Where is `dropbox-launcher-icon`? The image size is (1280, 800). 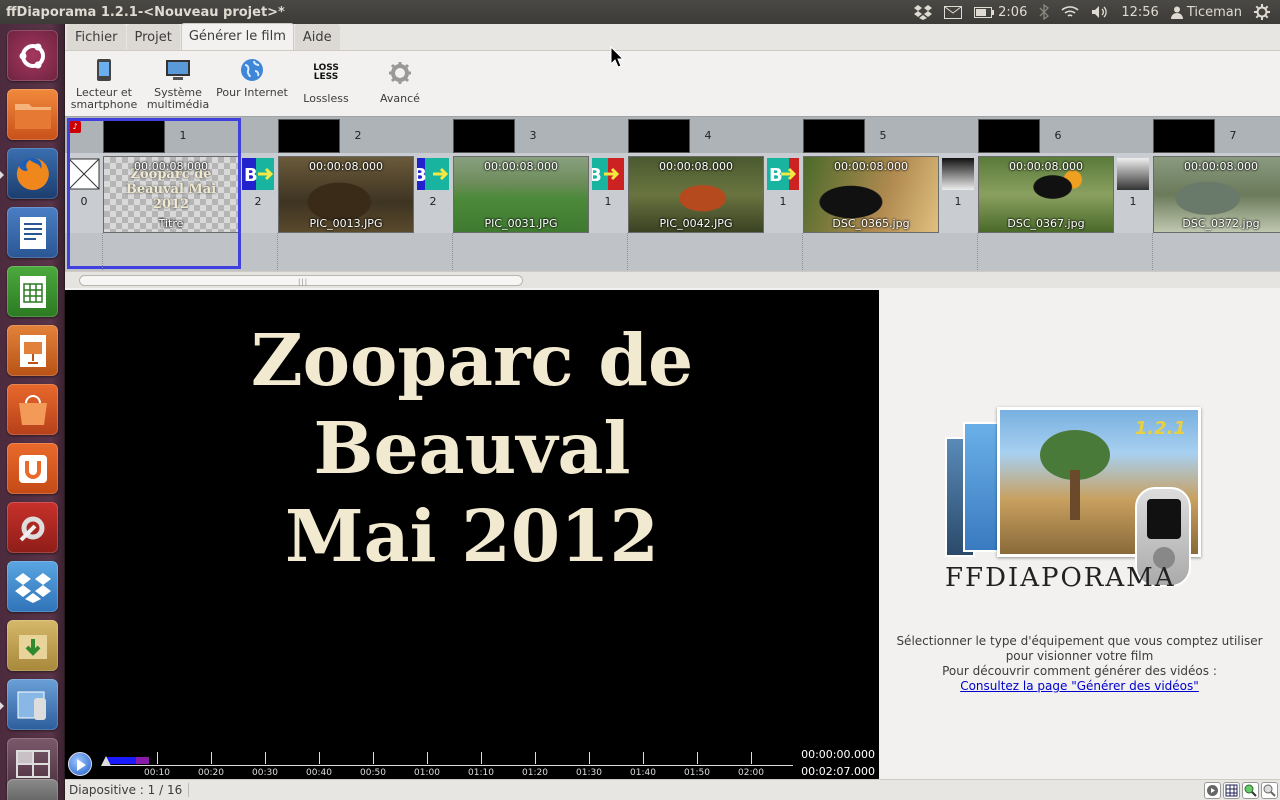
dropbox-launcher-icon is located at coordinates (32, 586).